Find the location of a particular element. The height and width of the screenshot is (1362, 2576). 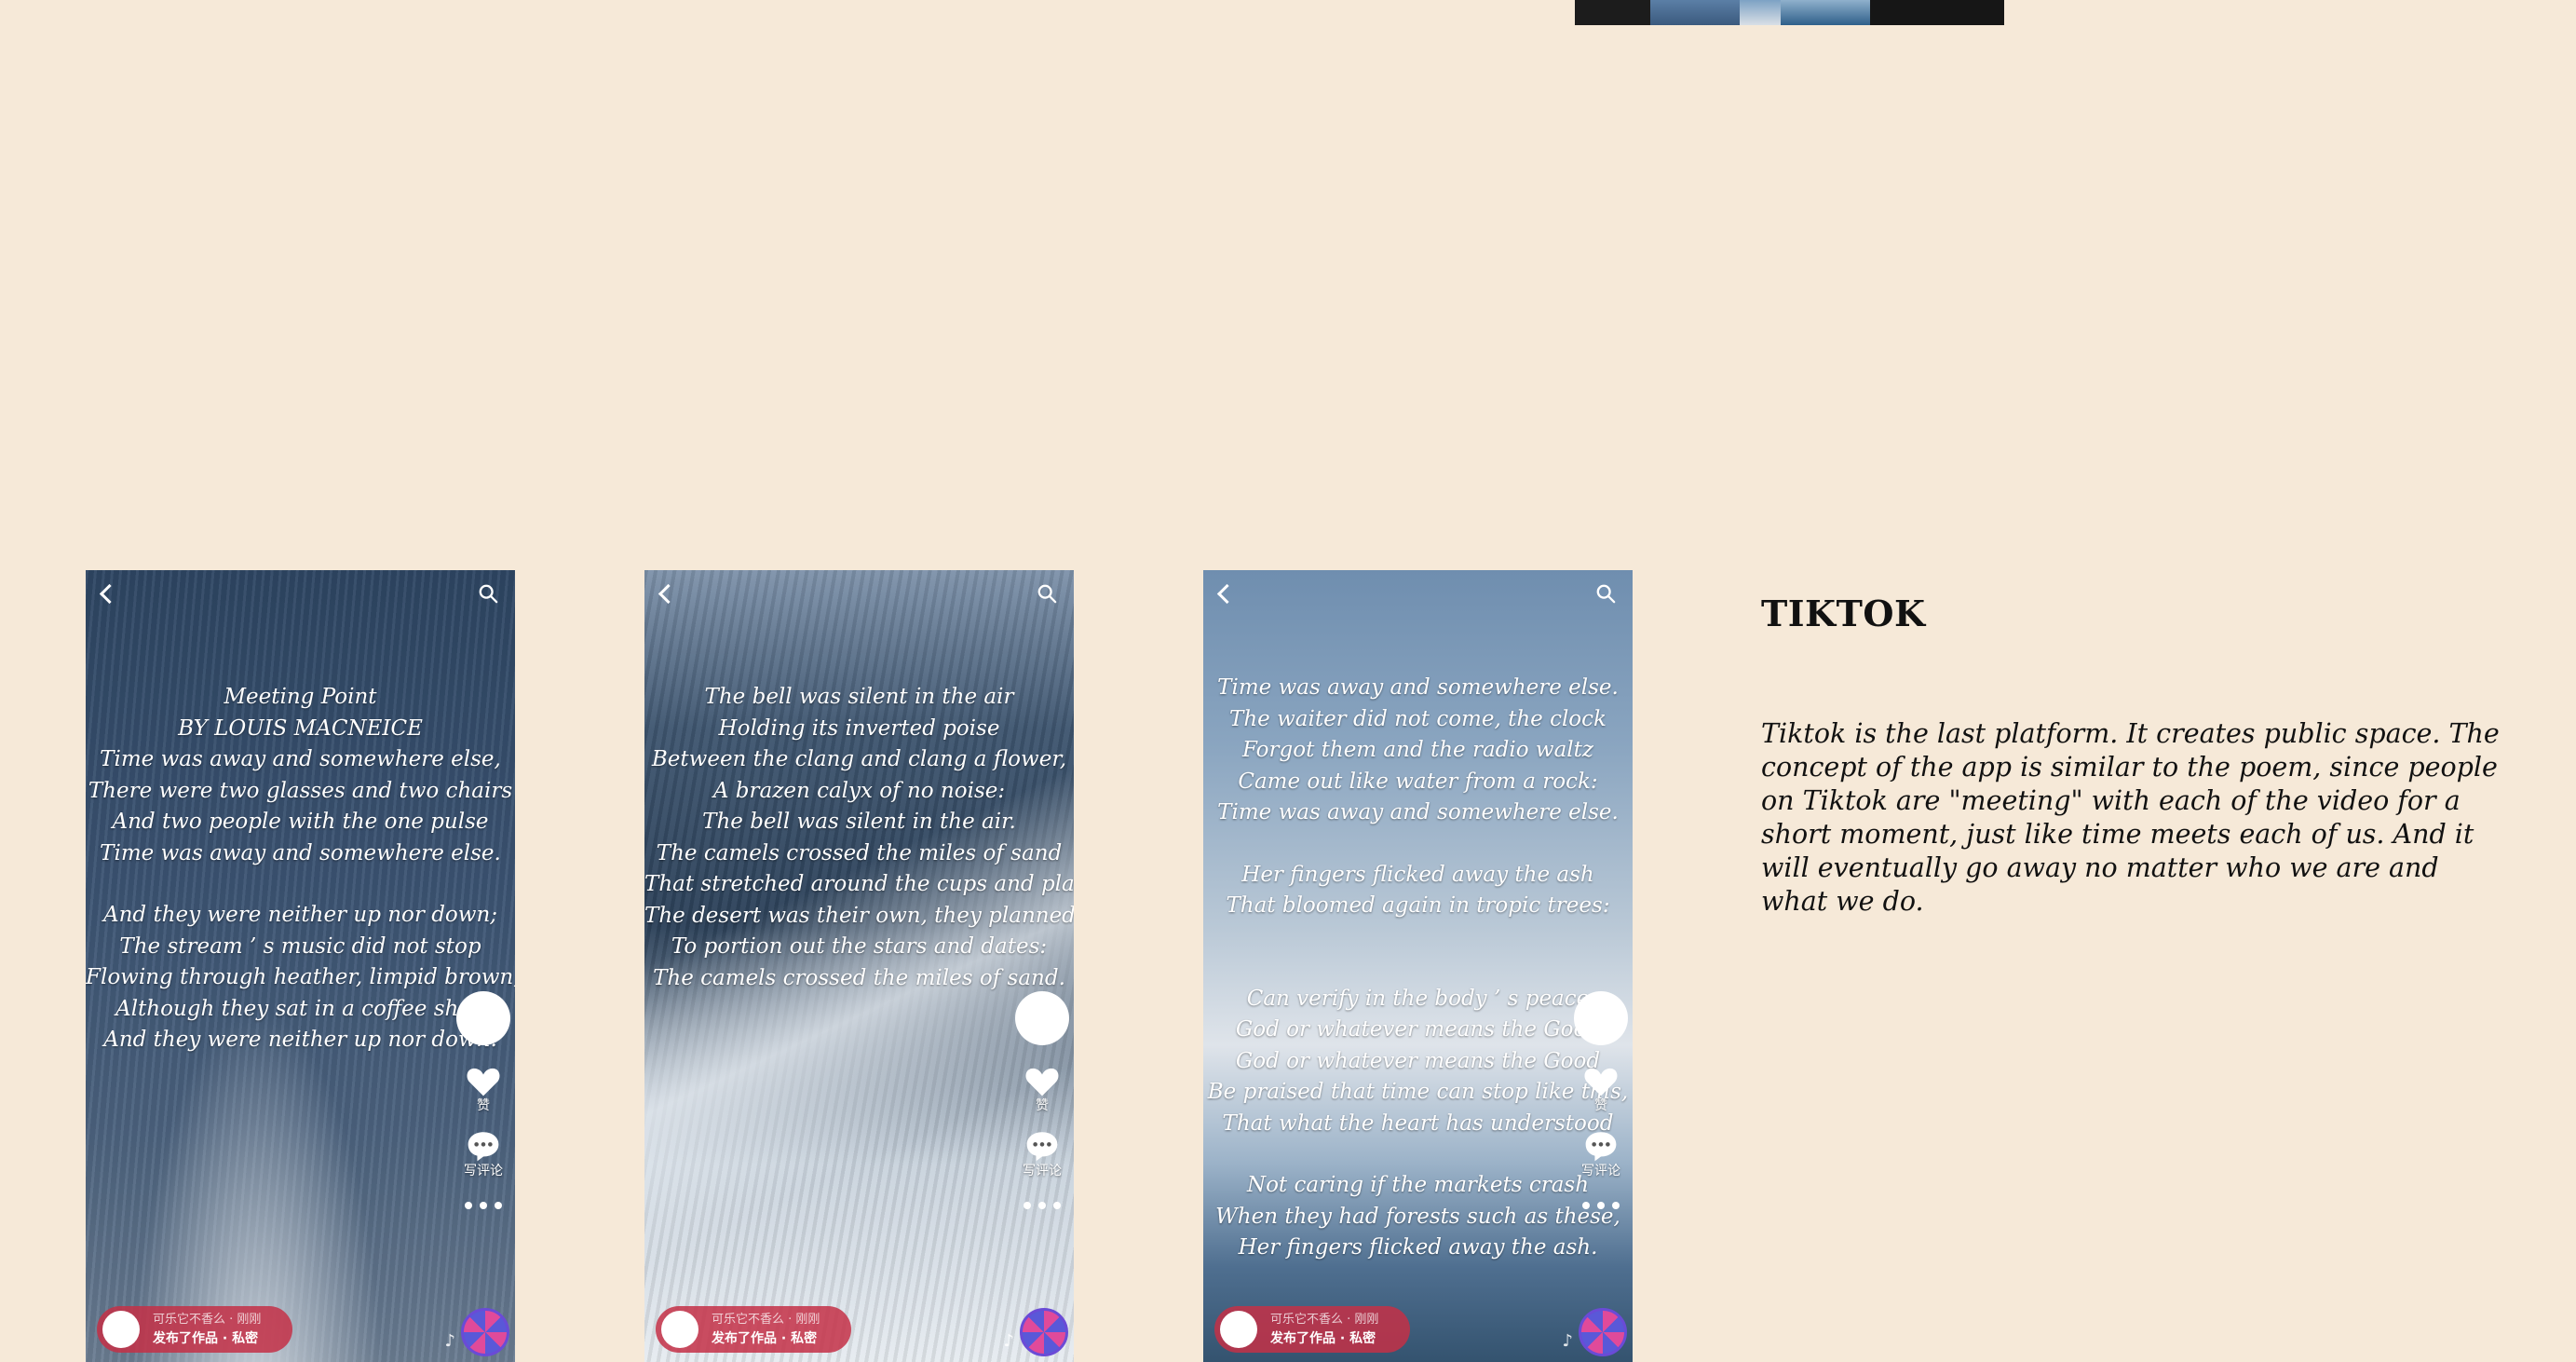

poem-line: The bell was silent in the air. is located at coordinates (859, 822).